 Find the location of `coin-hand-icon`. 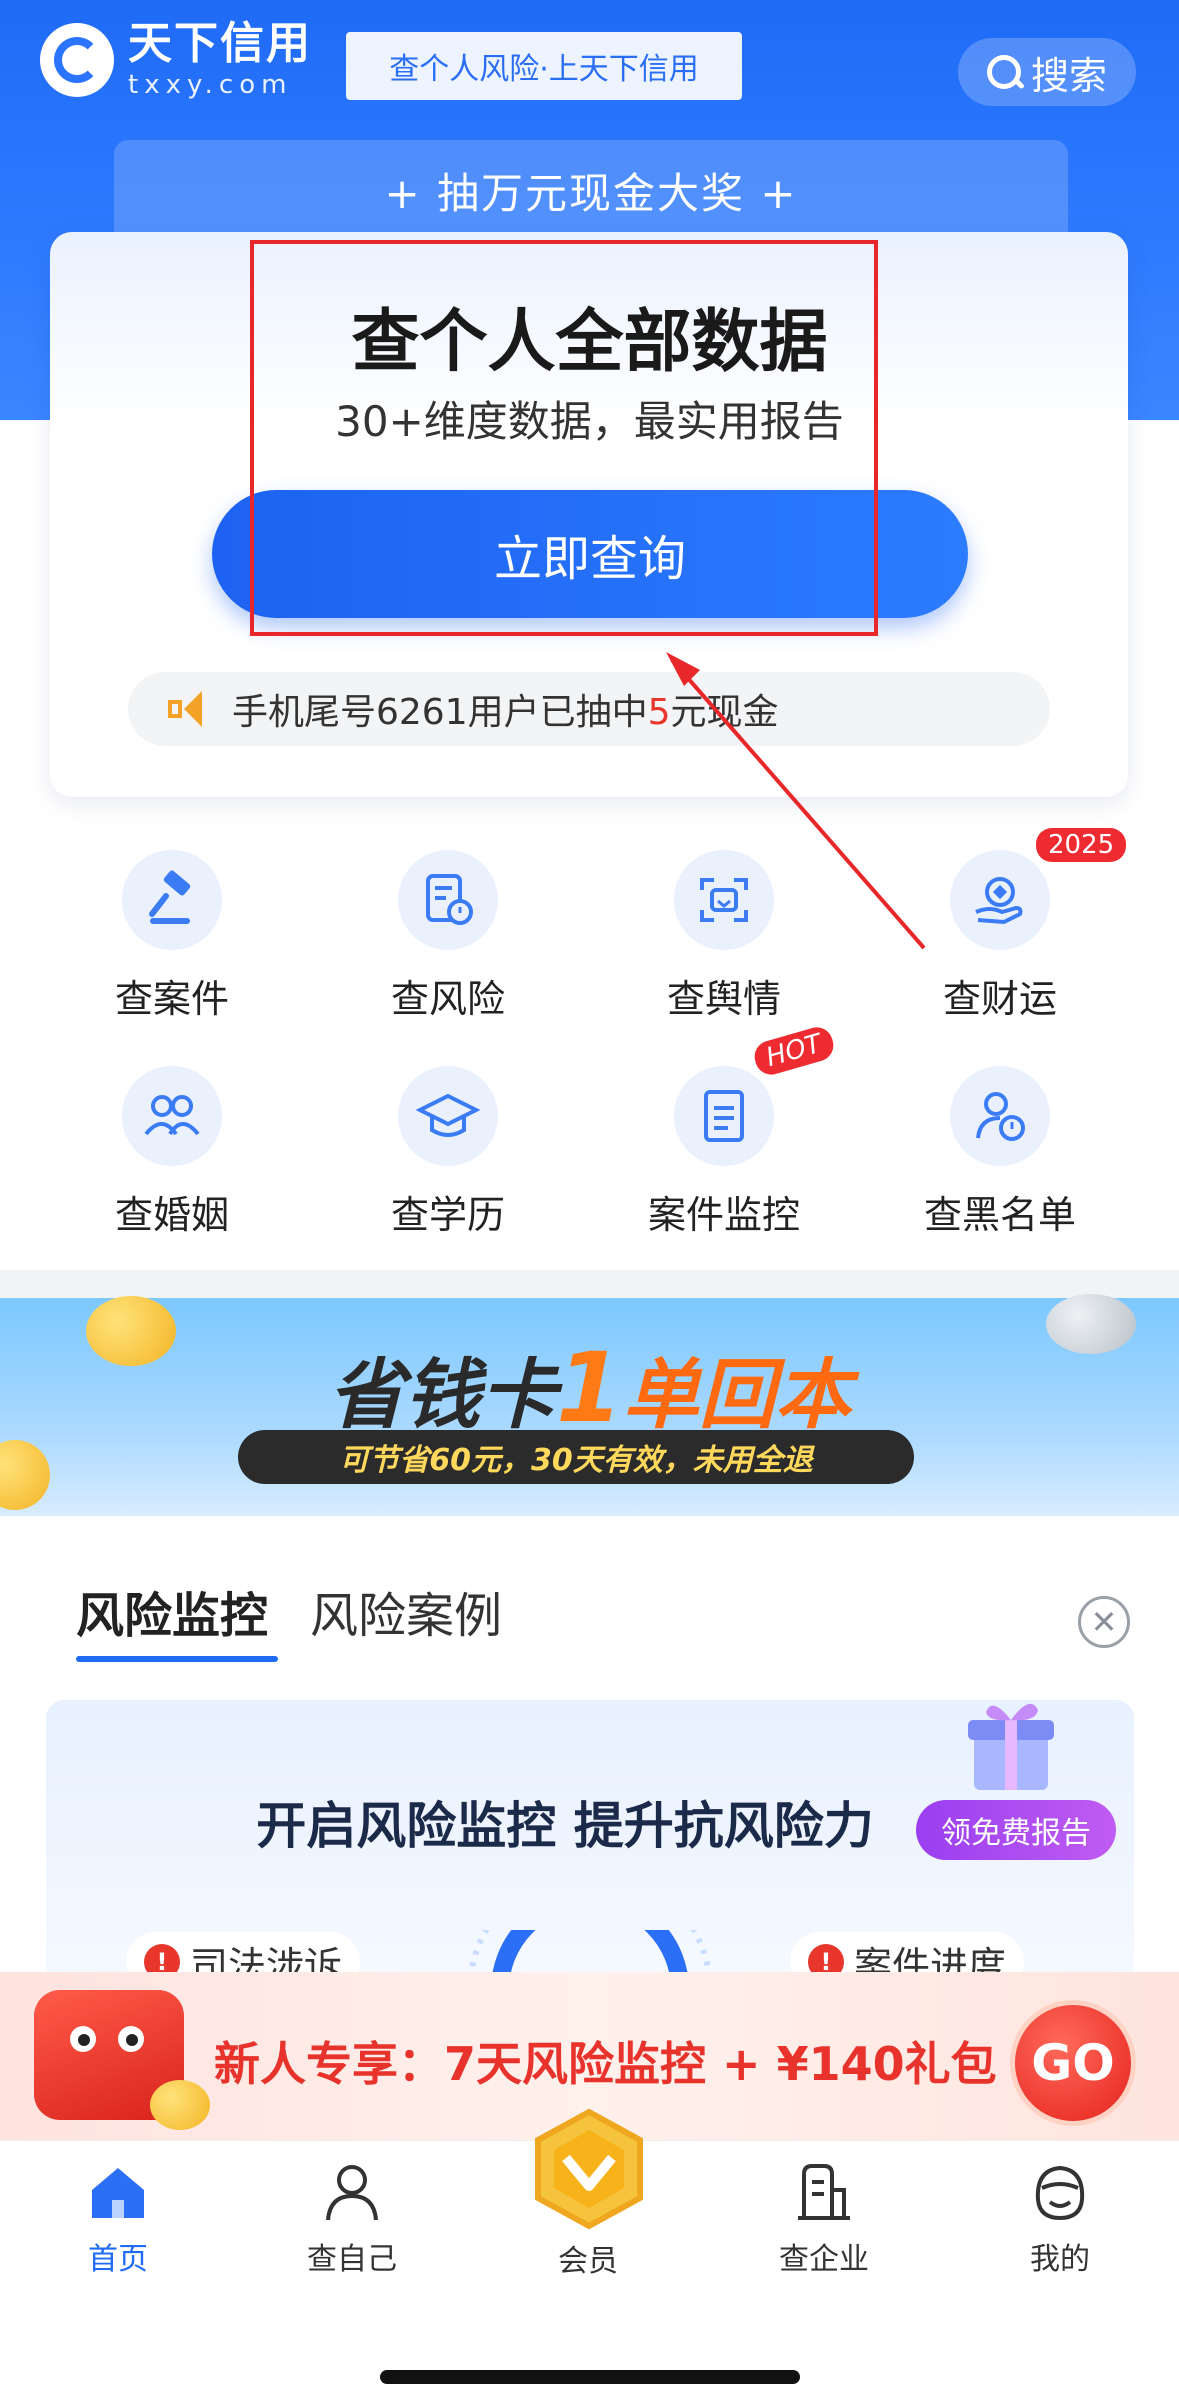

coin-hand-icon is located at coordinates (1000, 900).